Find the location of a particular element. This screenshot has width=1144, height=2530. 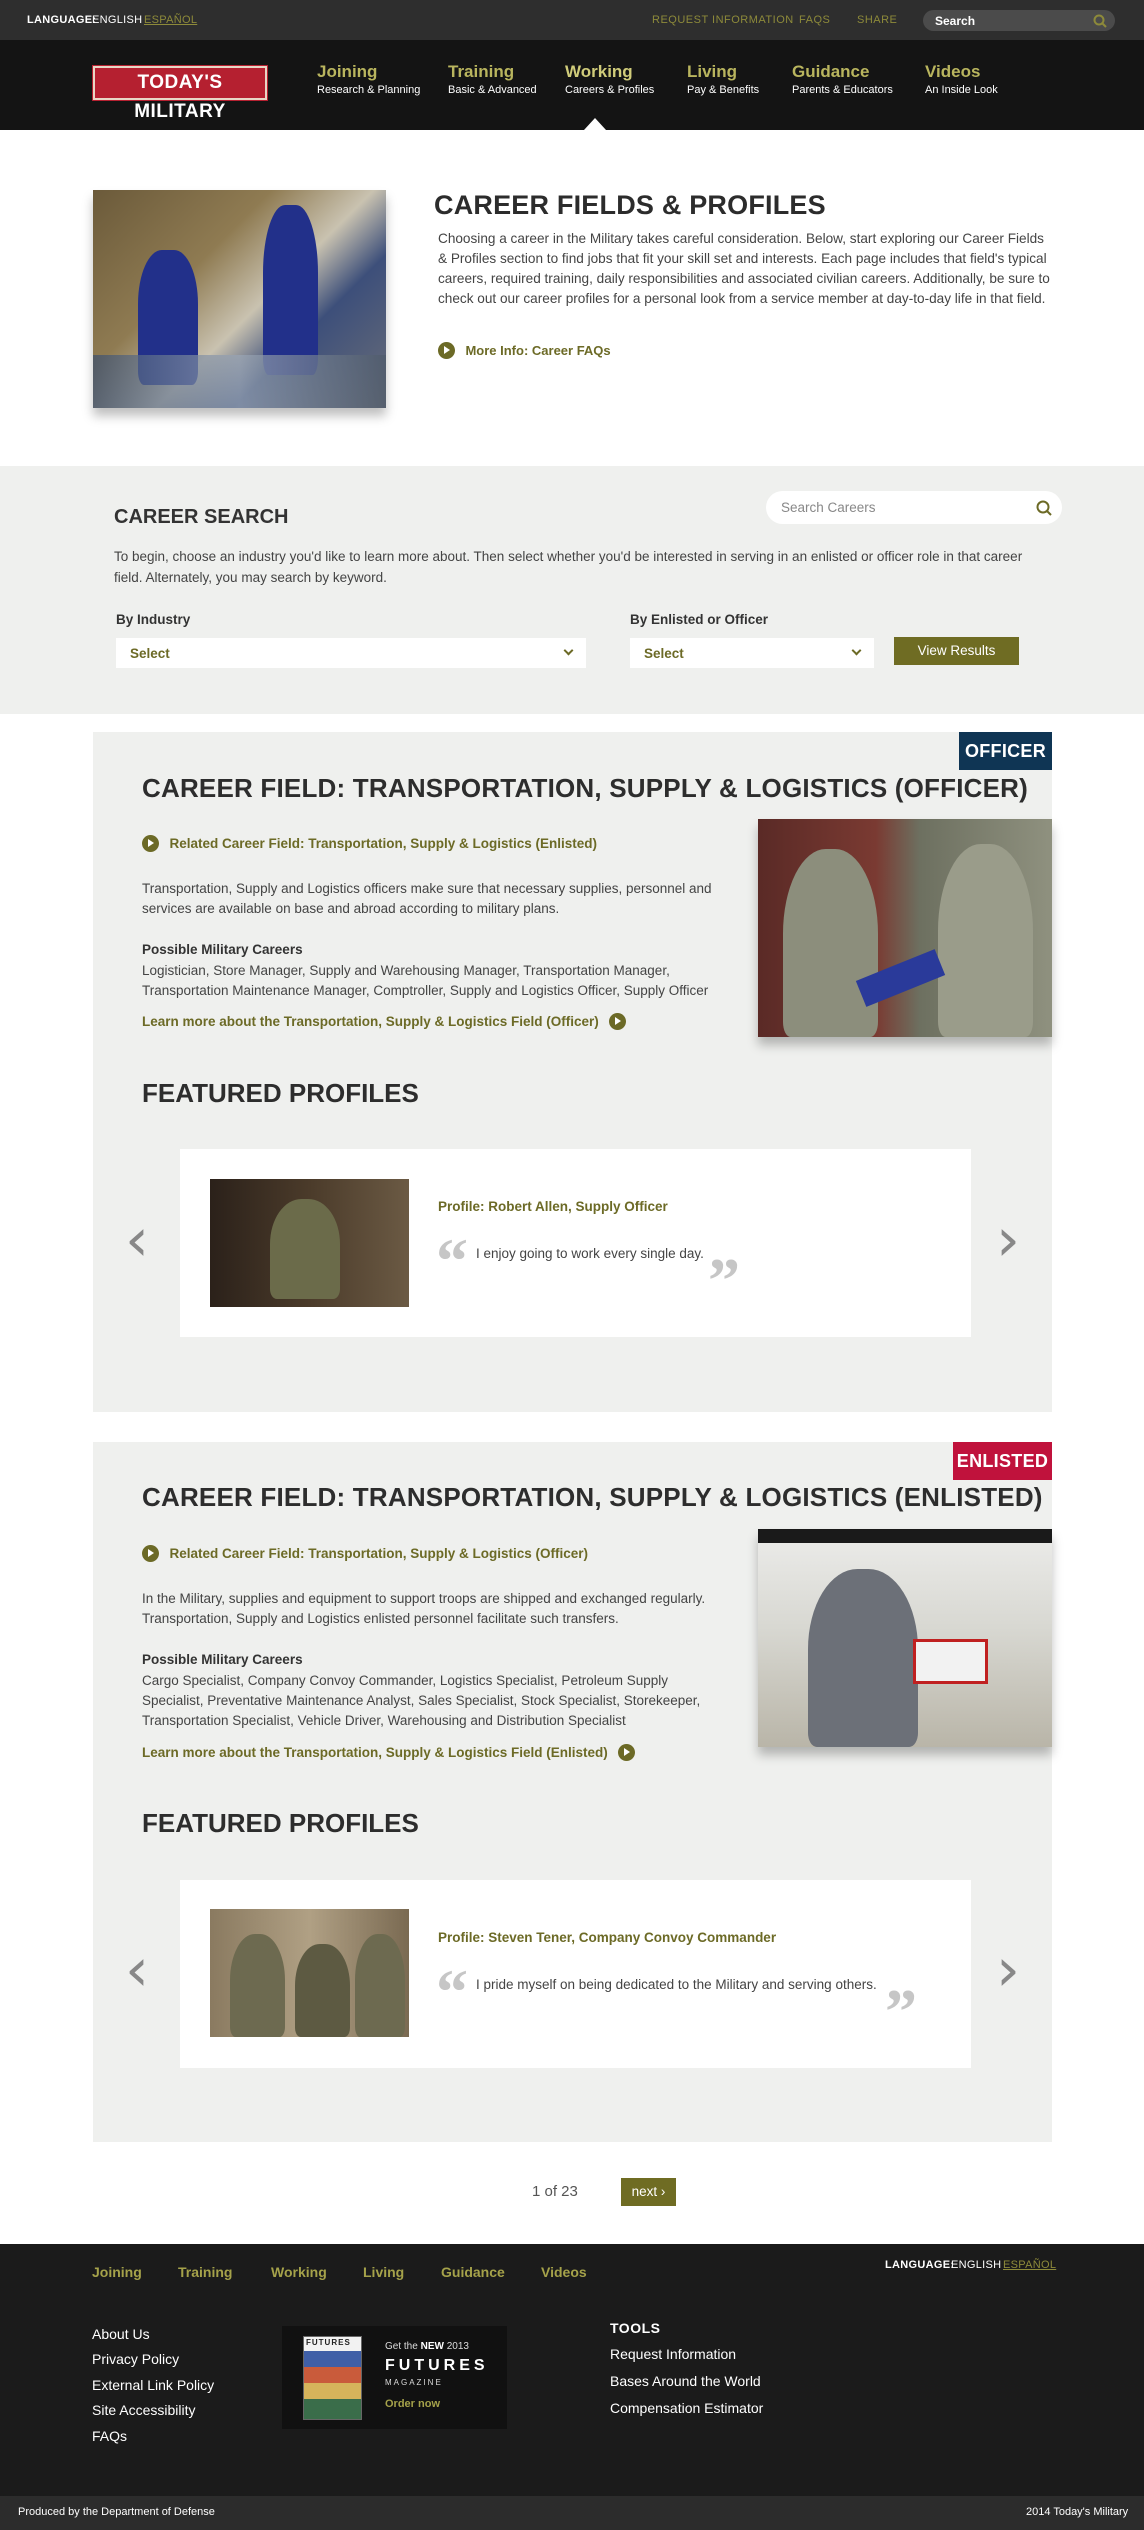

site-logo: TODAY'S MILITARY is located at coordinates (180, 93).